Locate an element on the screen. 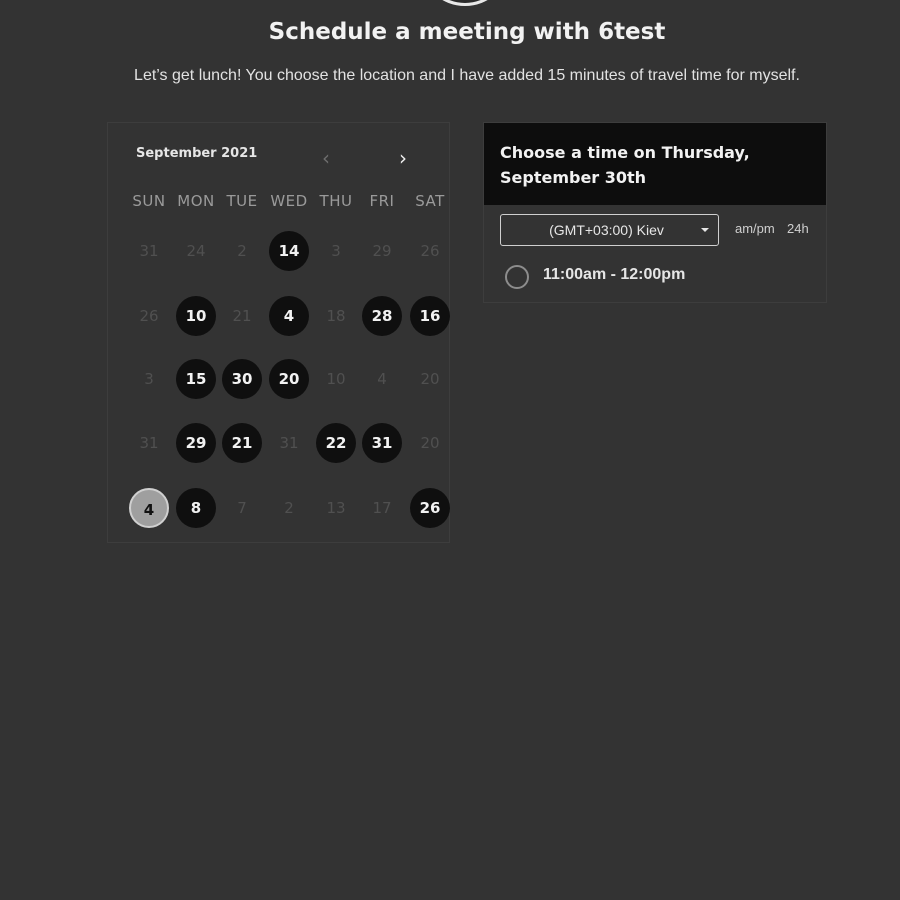  calendar-day: 17 is located at coordinates (382, 508).